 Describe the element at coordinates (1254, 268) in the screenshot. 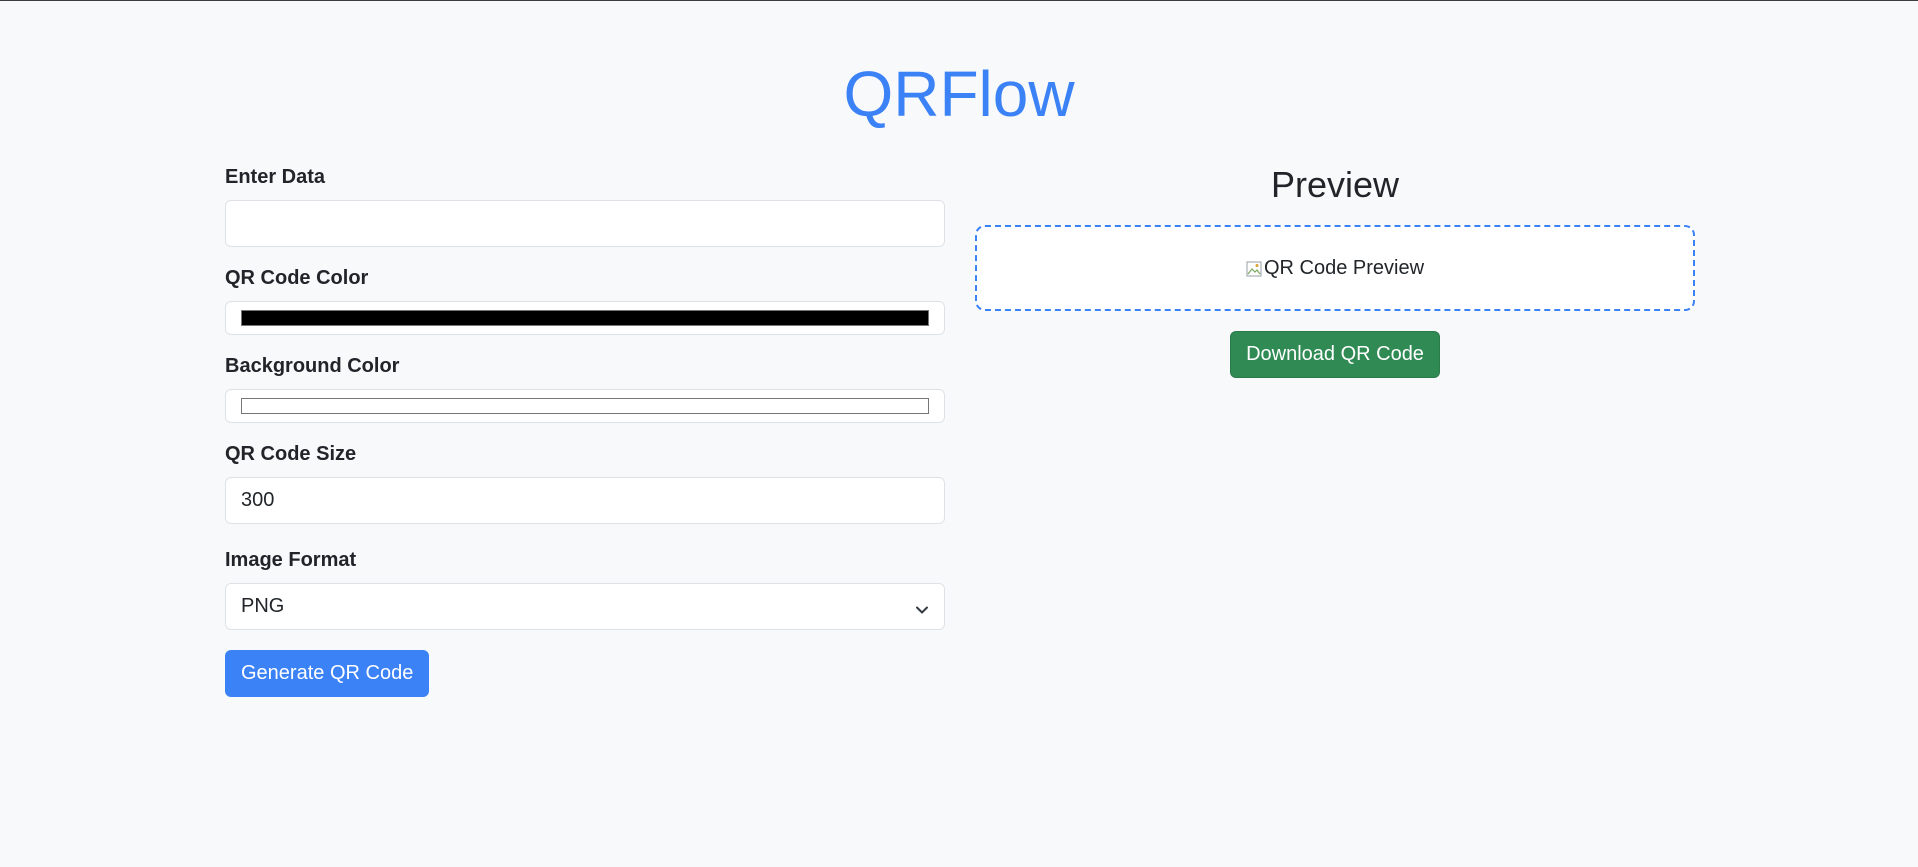

I see `broken-image-icon` at that location.